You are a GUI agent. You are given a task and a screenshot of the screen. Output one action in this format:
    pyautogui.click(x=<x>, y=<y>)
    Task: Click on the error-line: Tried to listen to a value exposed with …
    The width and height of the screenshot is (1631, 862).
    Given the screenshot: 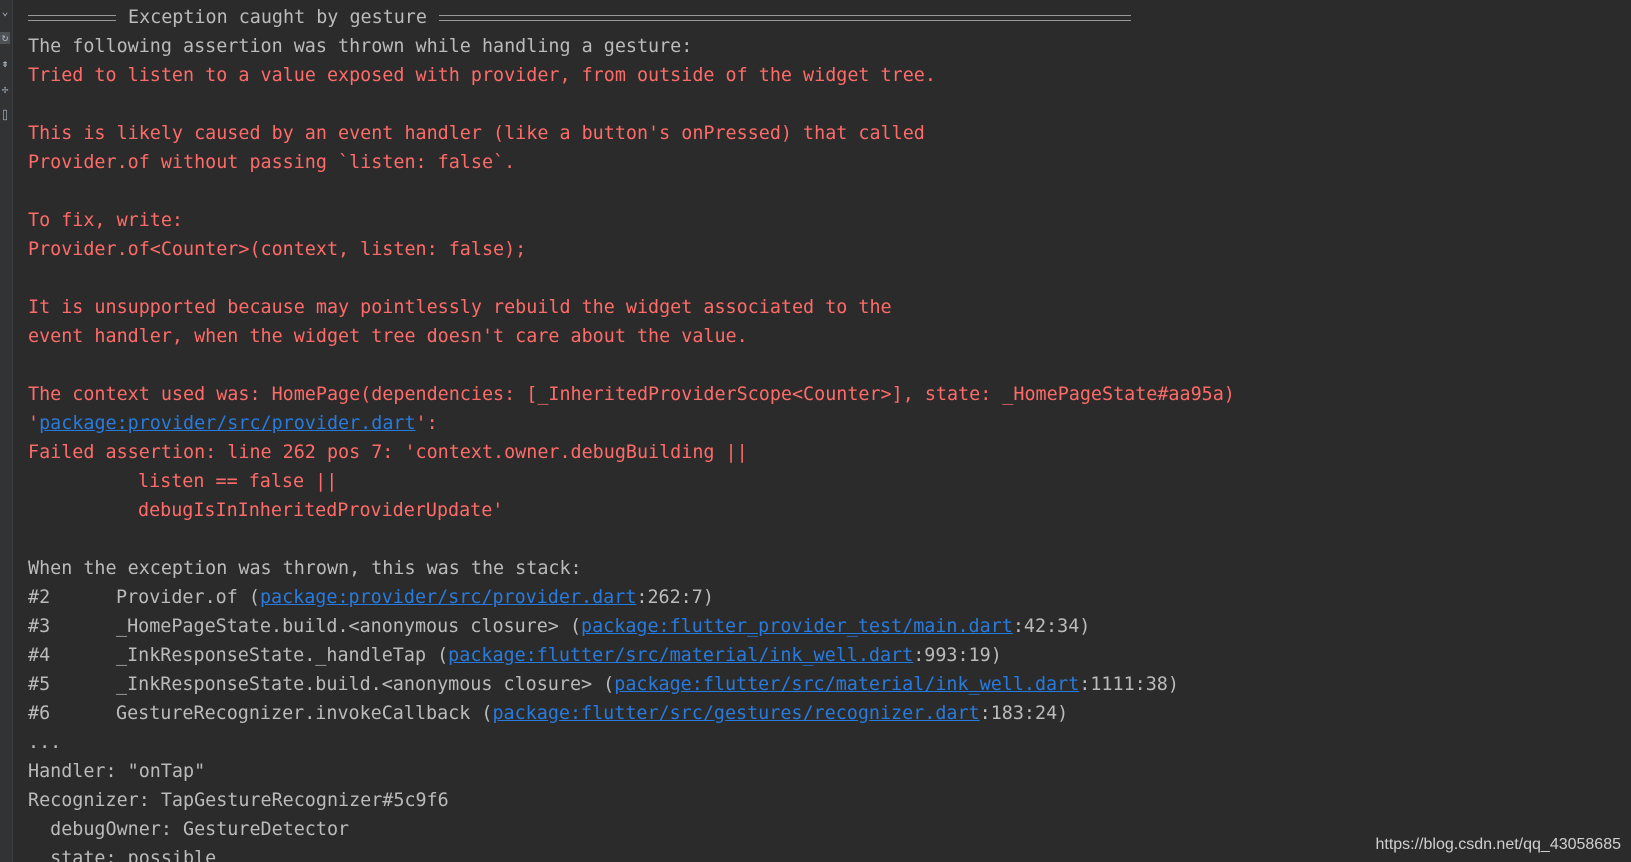 What is the action you would take?
    pyautogui.click(x=482, y=75)
    